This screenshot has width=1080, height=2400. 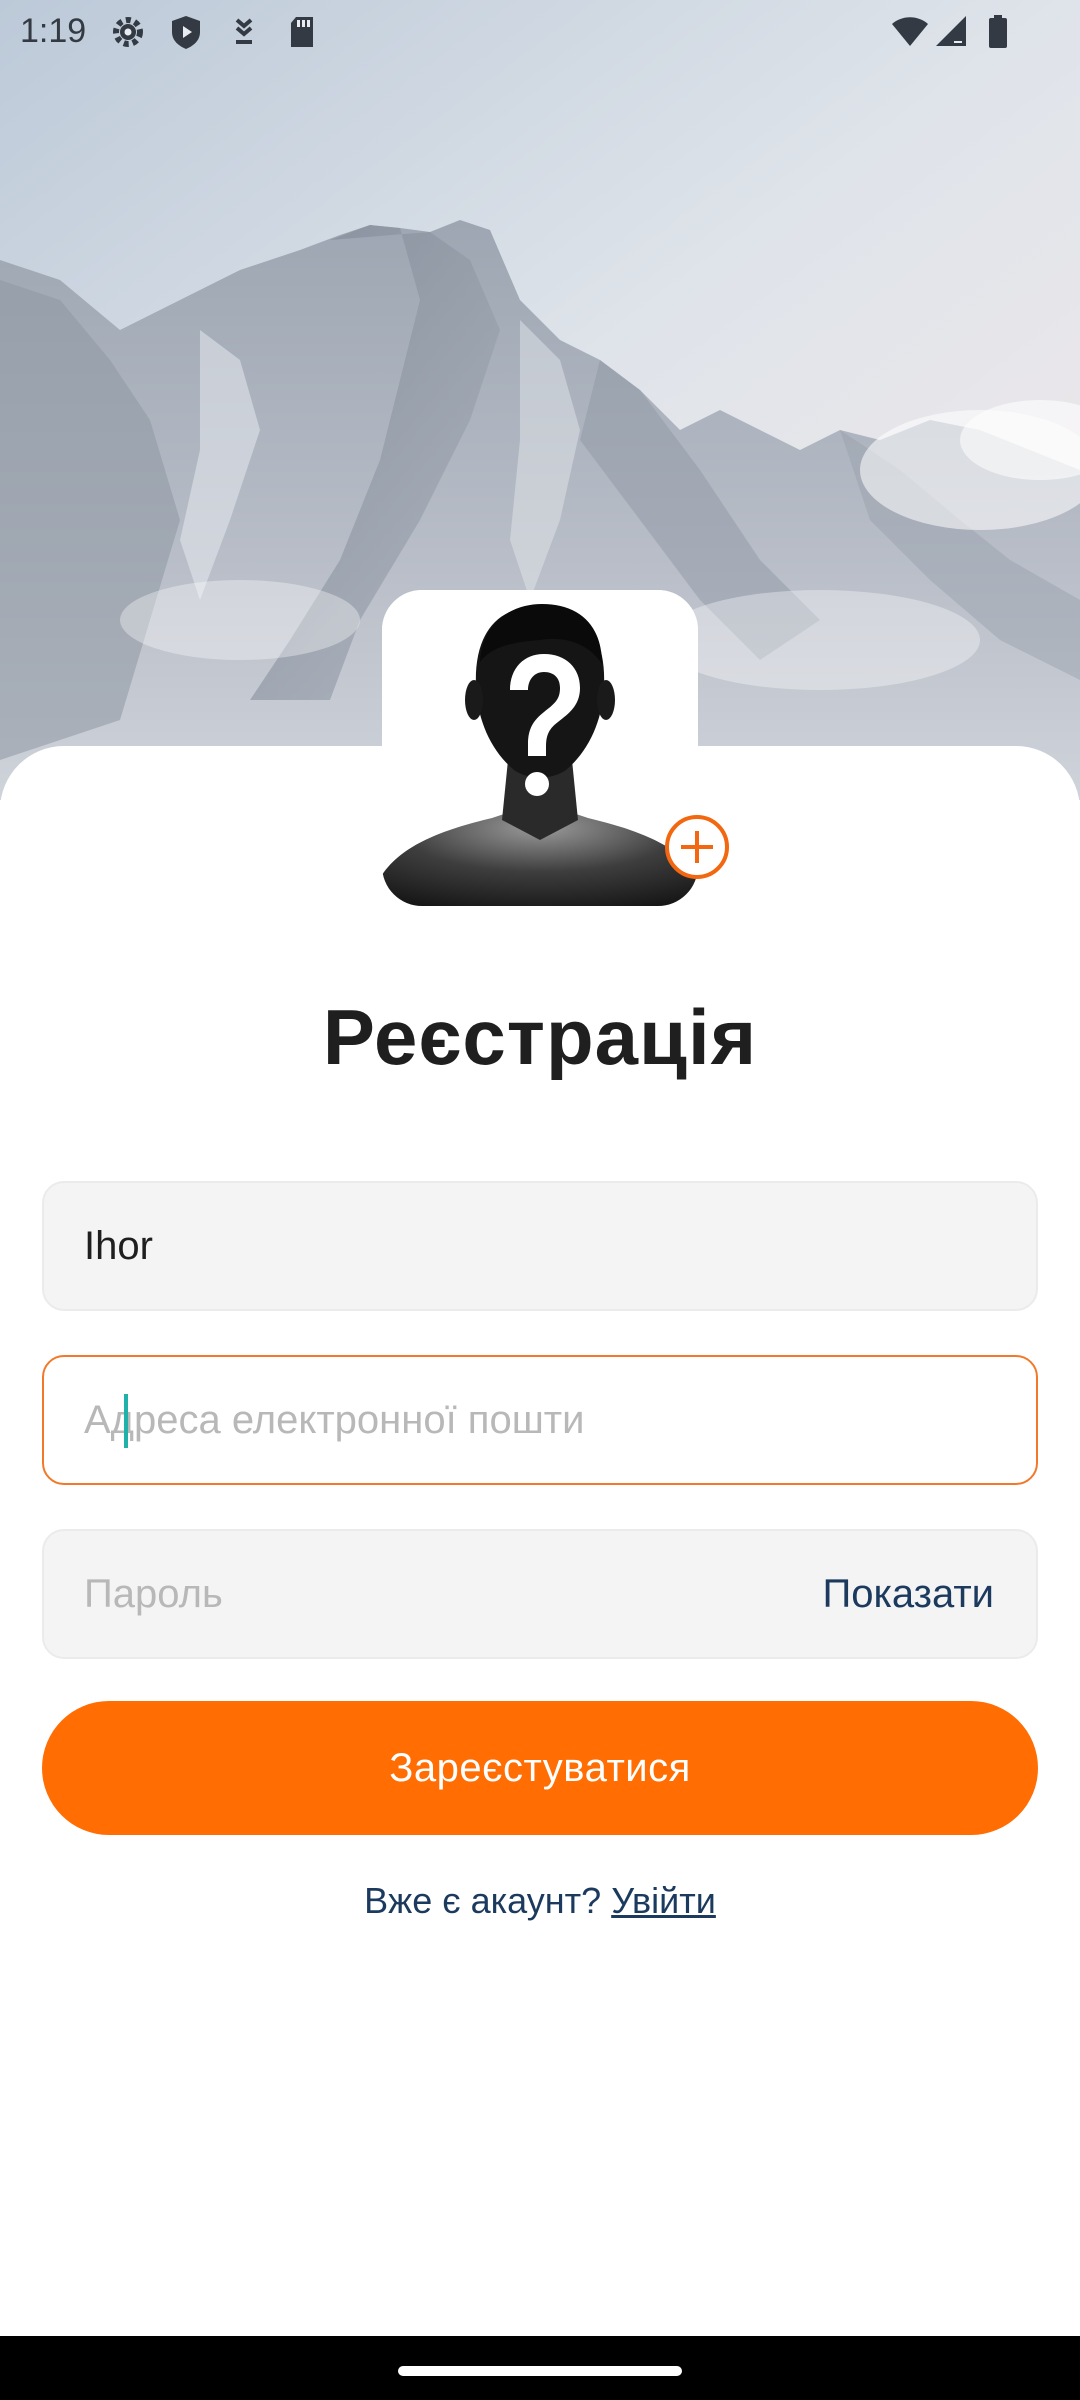 I want to click on sd-card-icon, so click(x=302, y=32).